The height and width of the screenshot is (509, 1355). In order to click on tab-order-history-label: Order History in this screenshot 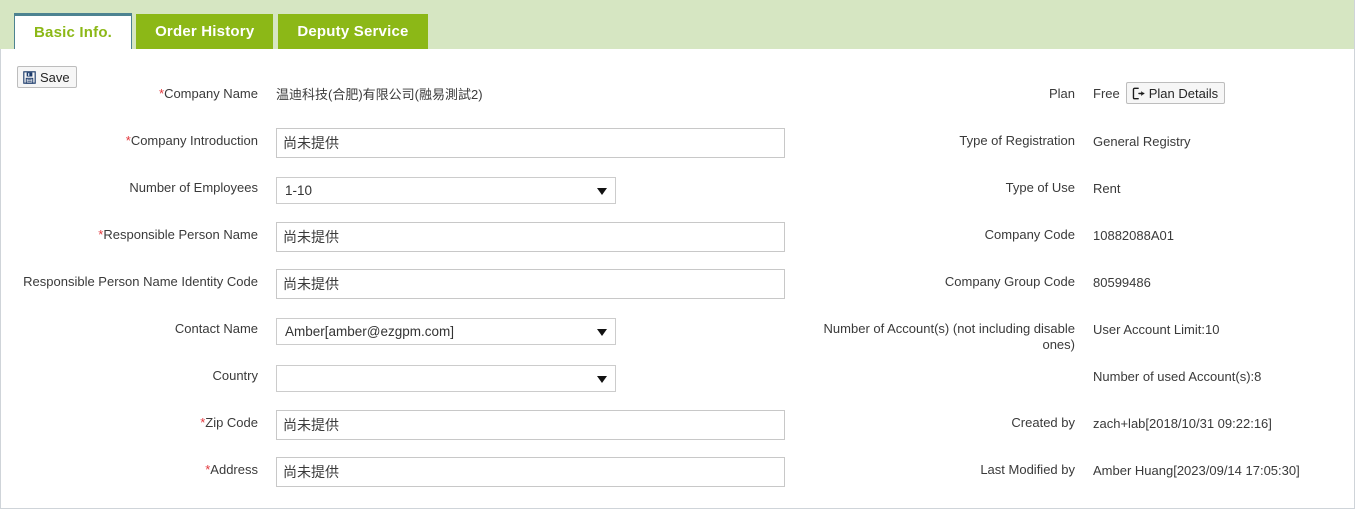, I will do `click(205, 31)`.